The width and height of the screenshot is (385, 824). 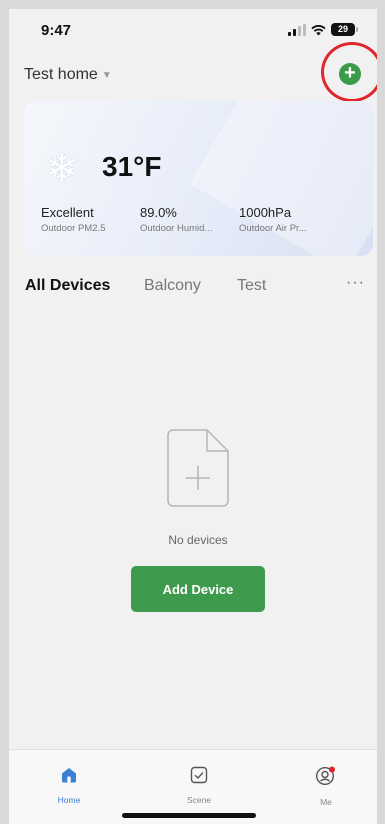 I want to click on home-name: Test home, so click(x=61, y=74).